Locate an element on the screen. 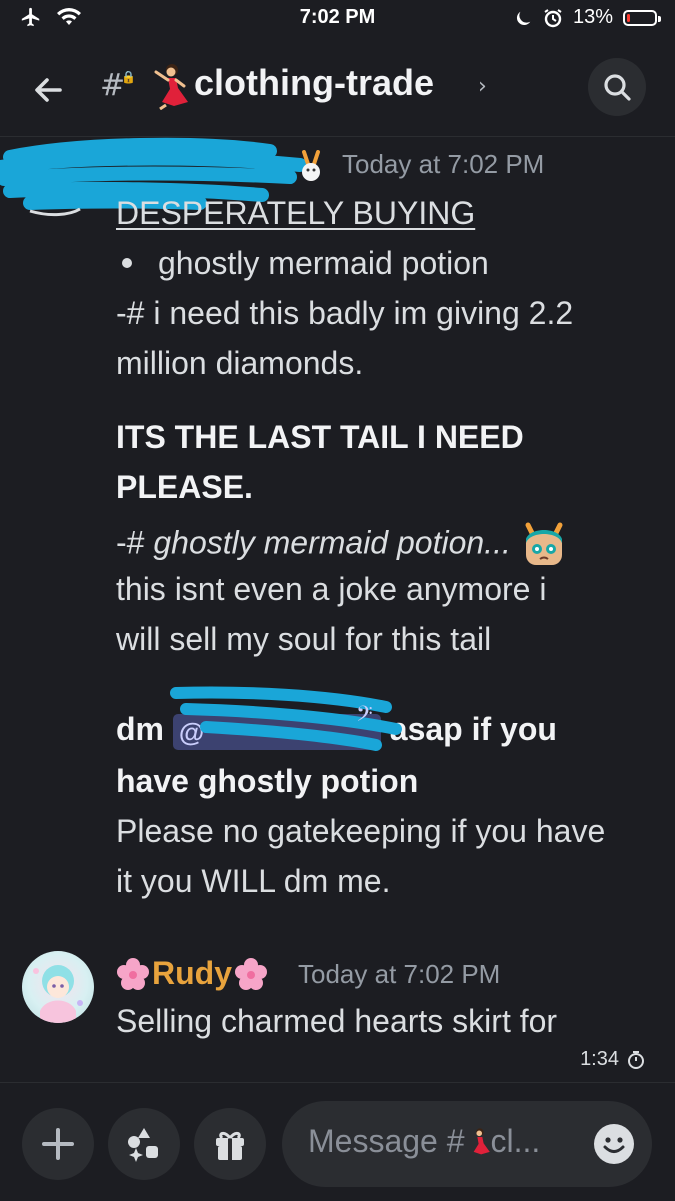 This screenshot has width=675, height=1201. asap-text: asap if you is located at coordinates (473, 729).